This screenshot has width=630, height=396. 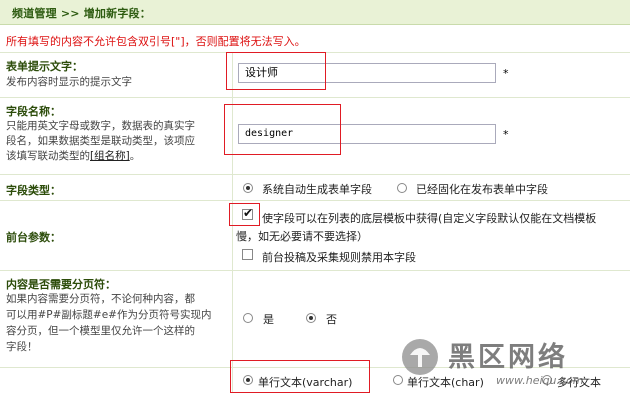 I want to click on disable-field-label: 前台投稿及采集规则禁用本字段, so click(x=339, y=257).